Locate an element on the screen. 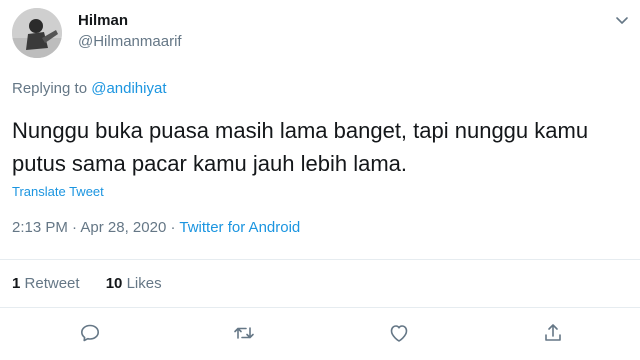 The width and height of the screenshot is (640, 360). tweet-actions is located at coordinates (320, 333).